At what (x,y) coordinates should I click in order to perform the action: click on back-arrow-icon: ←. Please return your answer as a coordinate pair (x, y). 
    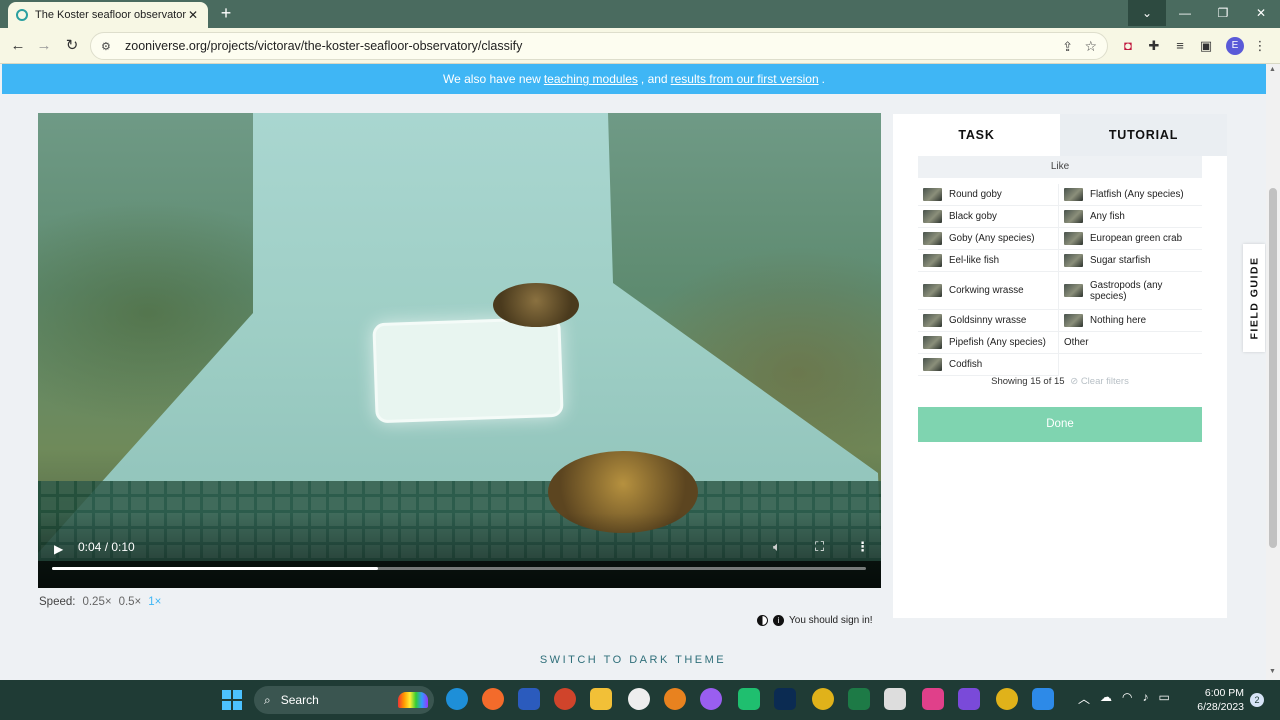
    Looking at the image, I should click on (18, 46).